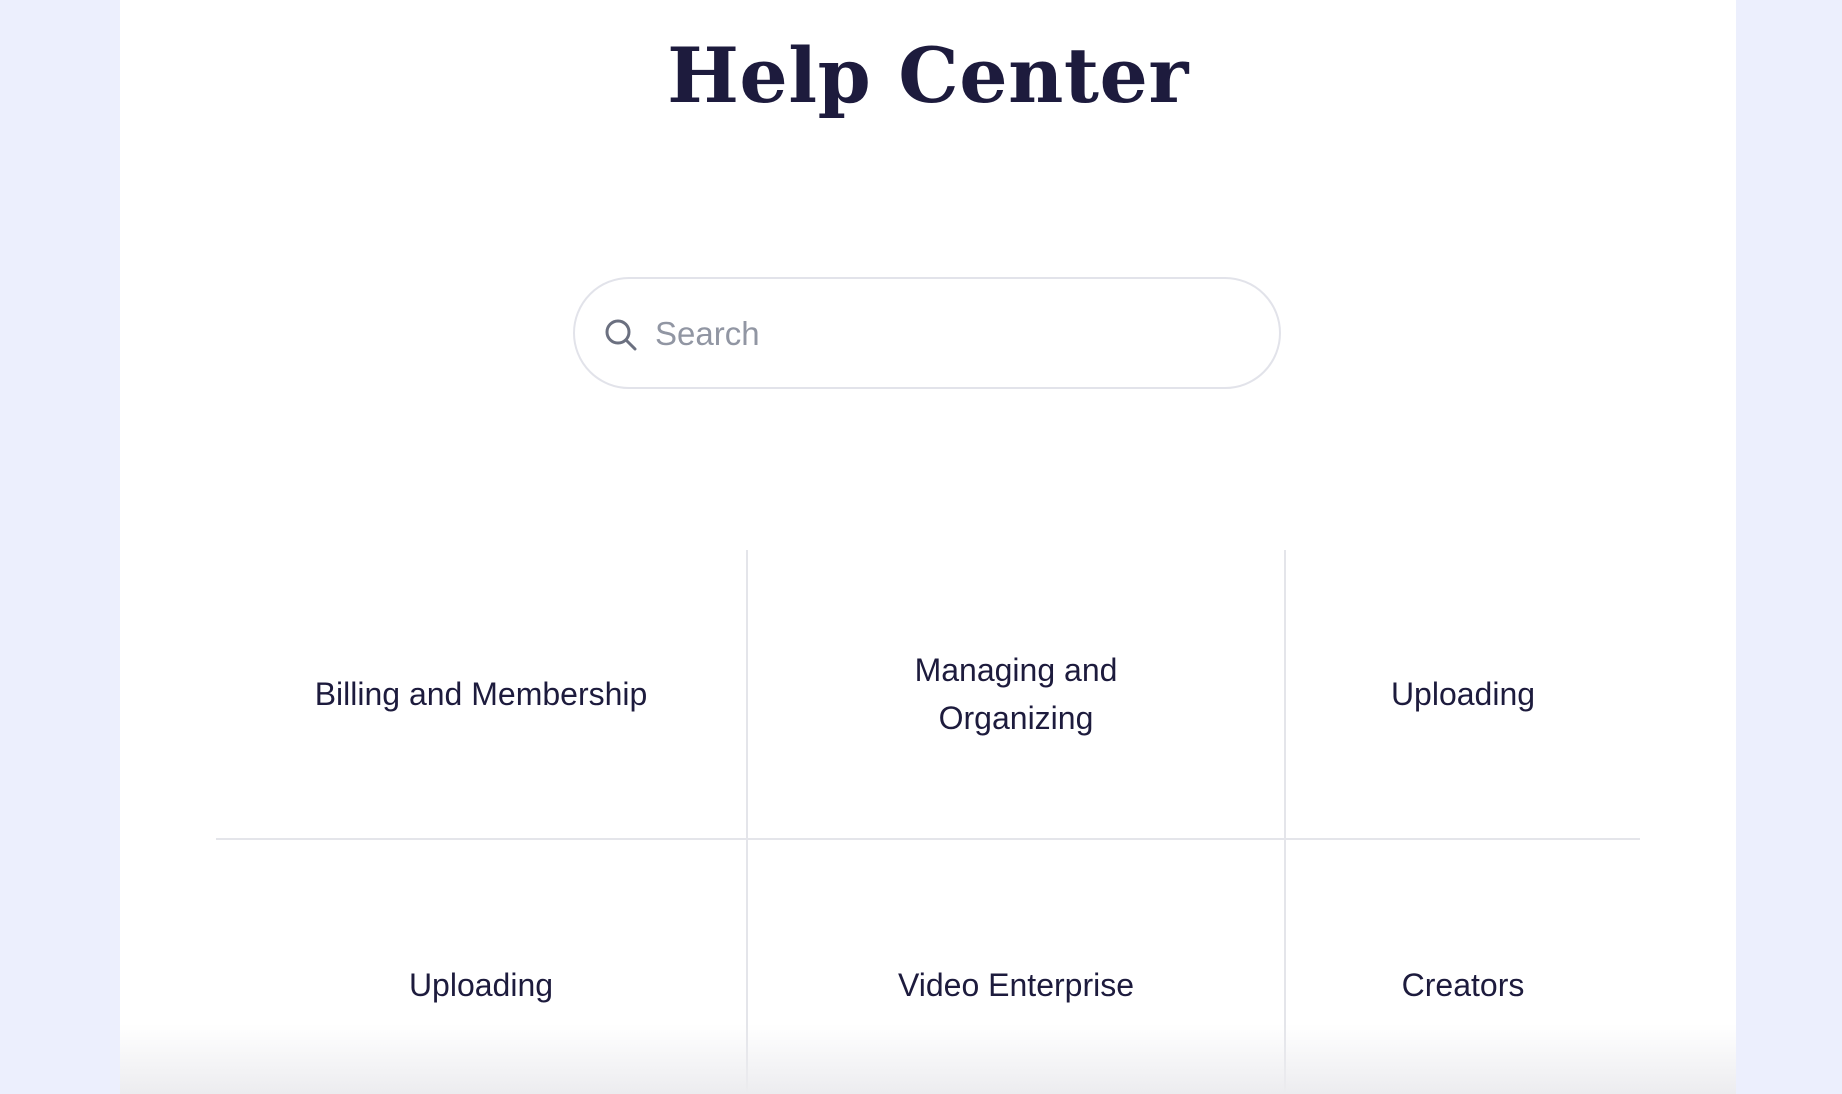  I want to click on page-title: Help Center, so click(928, 75).